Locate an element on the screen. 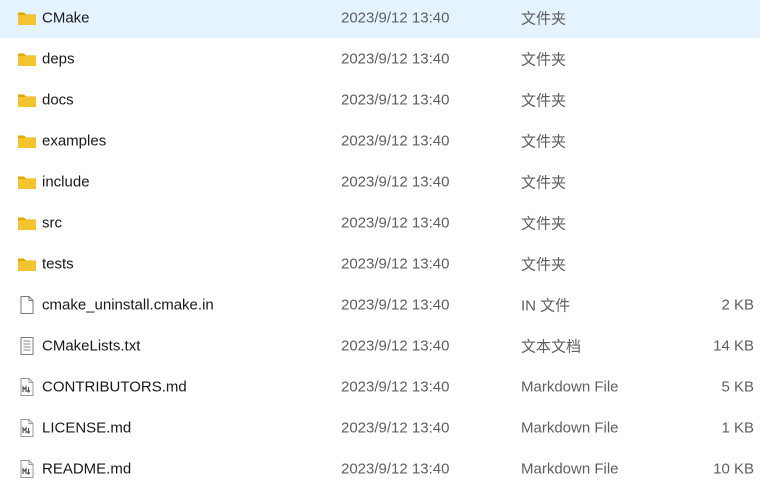 Image resolution: width=760 pixels, height=503 pixels. file-row-examples: examples 2023/9/12 13:40 文件夹 is located at coordinates (380, 140).